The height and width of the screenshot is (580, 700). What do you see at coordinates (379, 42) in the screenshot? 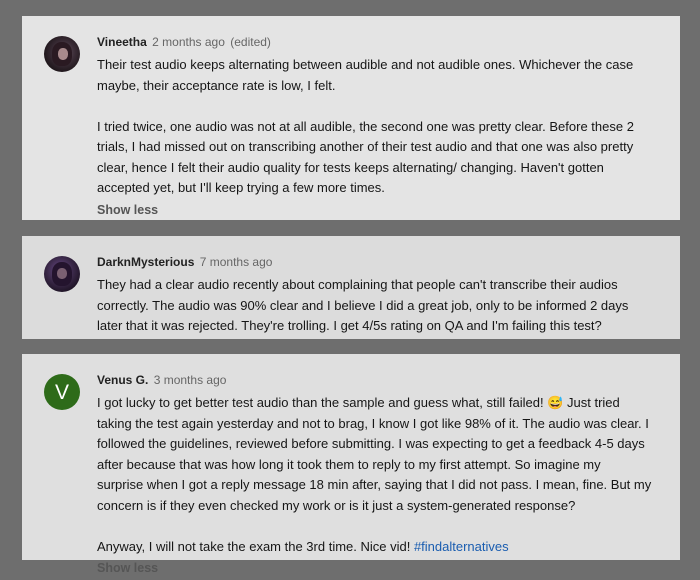
I see `comment-header: Vineetha 2 months ago (edited)` at bounding box center [379, 42].